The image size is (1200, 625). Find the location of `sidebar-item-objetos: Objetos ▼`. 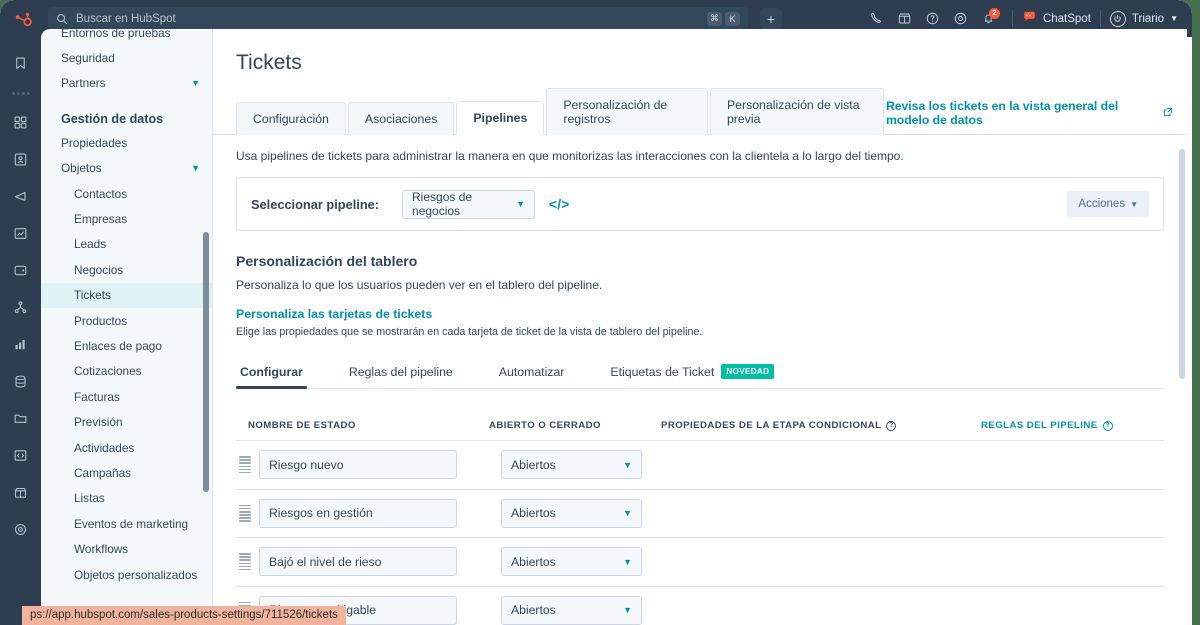

sidebar-item-objetos: Objetos ▼ is located at coordinates (126, 168).